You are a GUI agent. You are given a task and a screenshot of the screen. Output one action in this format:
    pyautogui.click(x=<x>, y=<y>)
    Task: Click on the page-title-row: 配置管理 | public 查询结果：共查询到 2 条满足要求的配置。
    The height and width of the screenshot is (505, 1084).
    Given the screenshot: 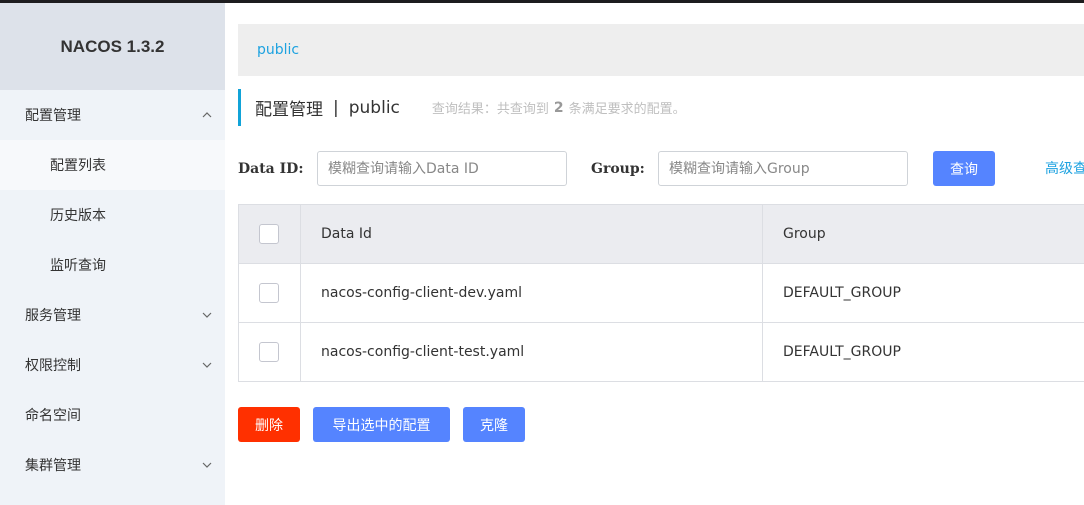 What is the action you would take?
    pyautogui.click(x=658, y=107)
    